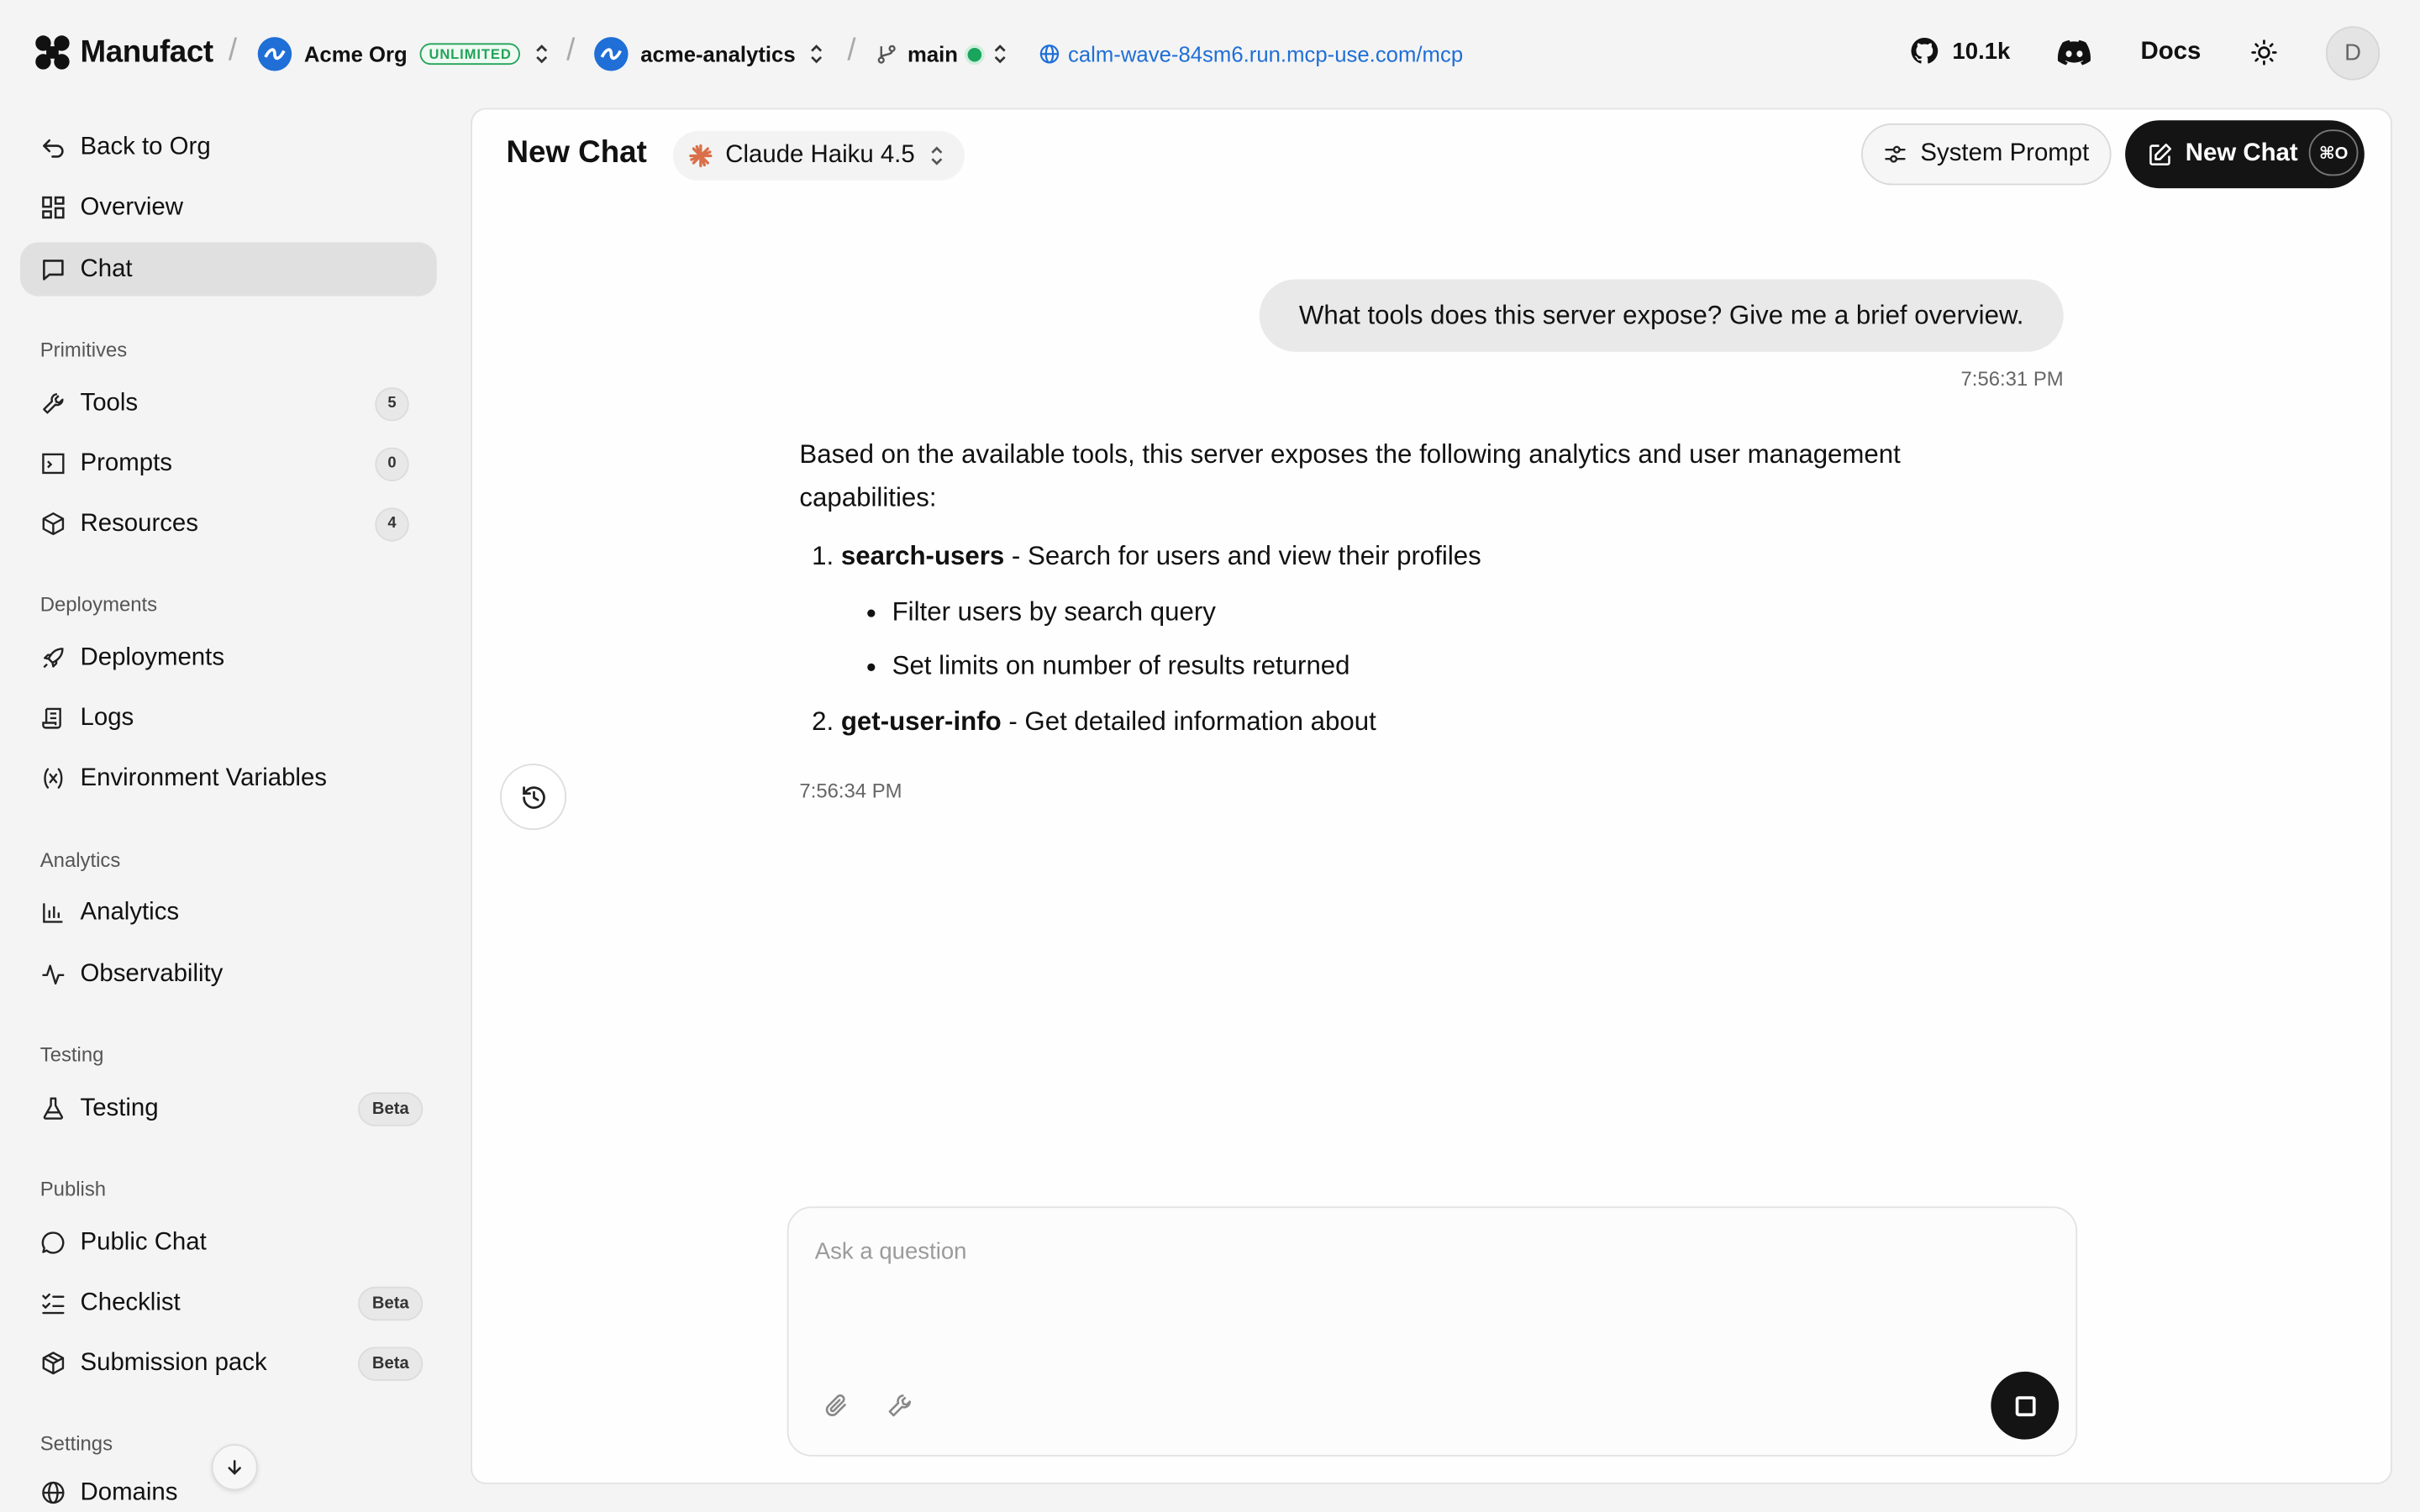 Image resolution: width=2420 pixels, height=1512 pixels. I want to click on docs-link: Docs, so click(2171, 52).